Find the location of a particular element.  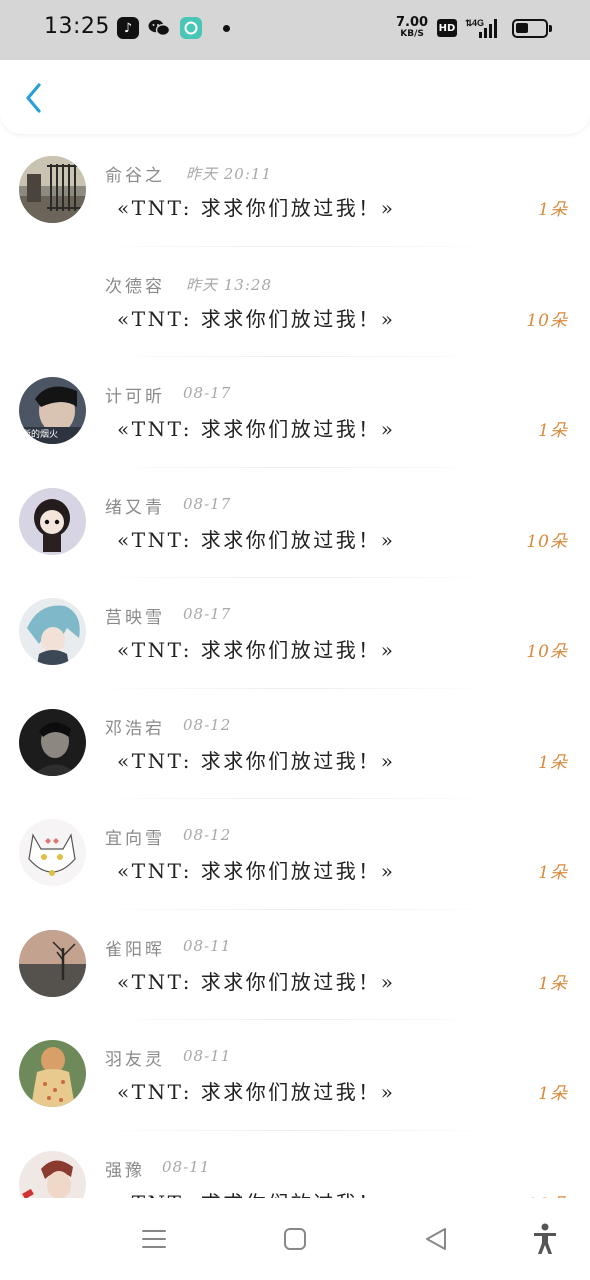

chevron-left-icon is located at coordinates (33, 98).